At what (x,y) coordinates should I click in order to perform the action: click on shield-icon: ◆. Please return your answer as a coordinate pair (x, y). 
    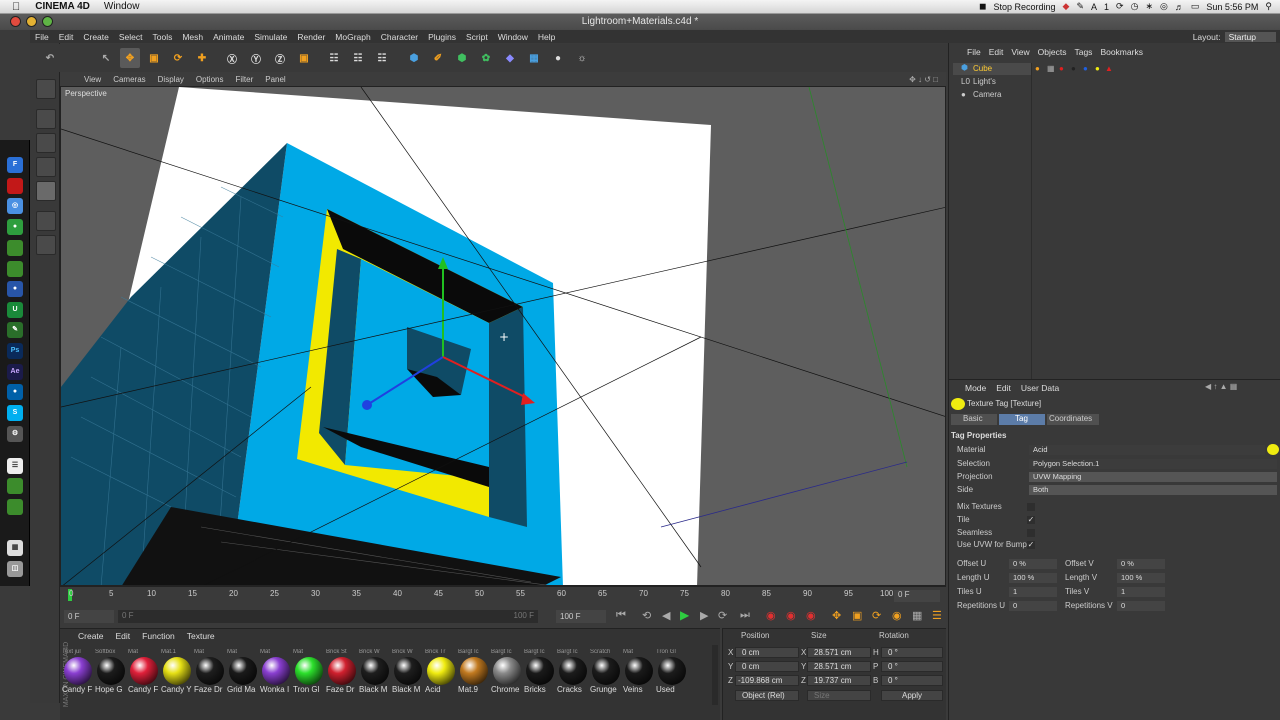
    Looking at the image, I should click on (1066, 6).